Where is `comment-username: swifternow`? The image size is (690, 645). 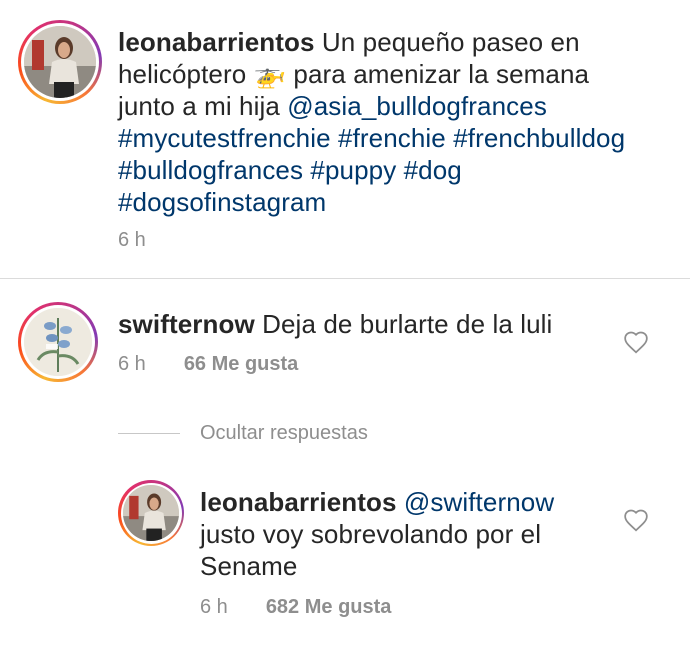 comment-username: swifternow is located at coordinates (186, 324).